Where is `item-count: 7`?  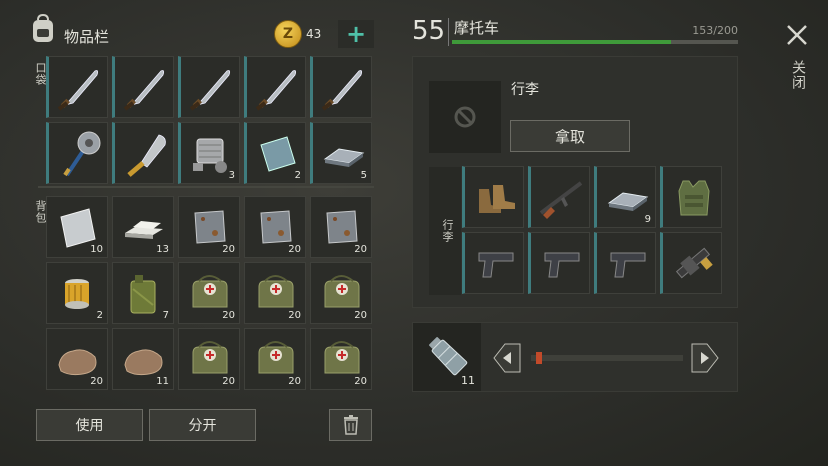
item-count: 7 is located at coordinates (165, 315).